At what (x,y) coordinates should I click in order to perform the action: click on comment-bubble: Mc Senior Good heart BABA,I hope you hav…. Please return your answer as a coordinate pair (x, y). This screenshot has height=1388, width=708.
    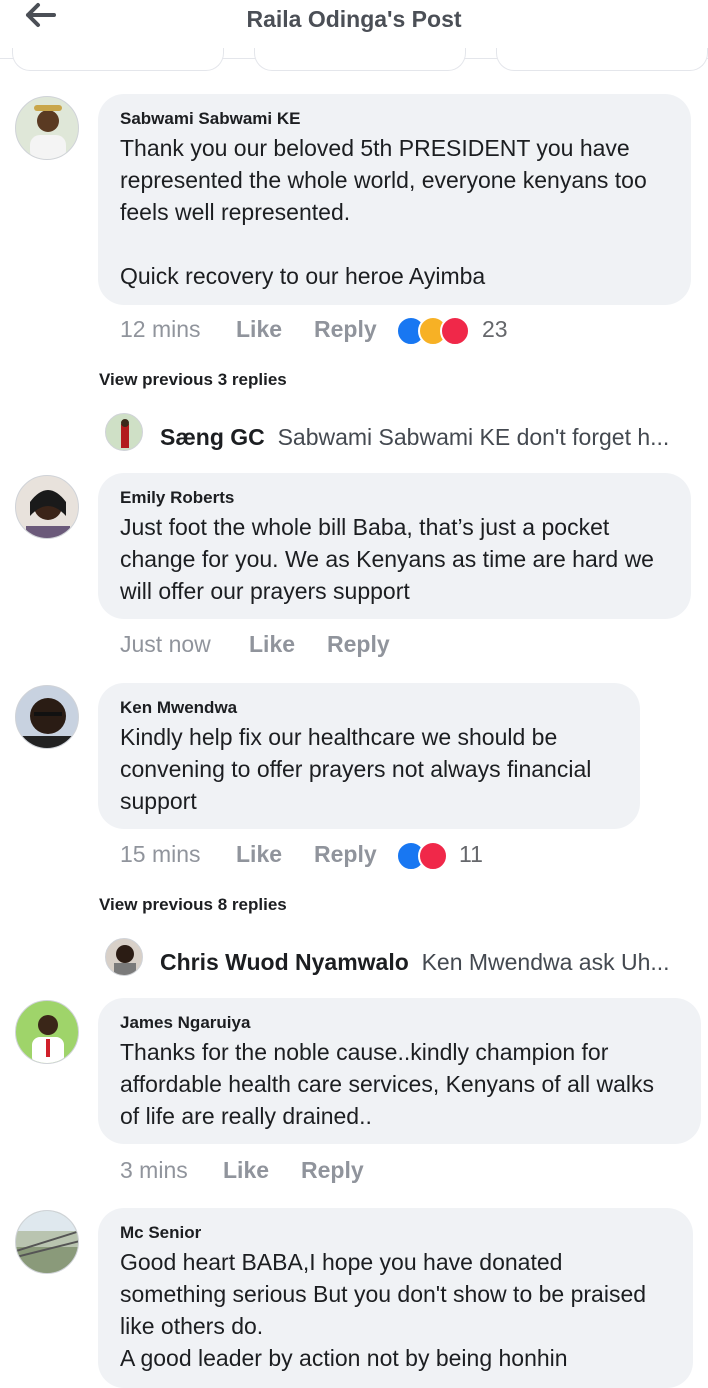
    Looking at the image, I should click on (395, 1298).